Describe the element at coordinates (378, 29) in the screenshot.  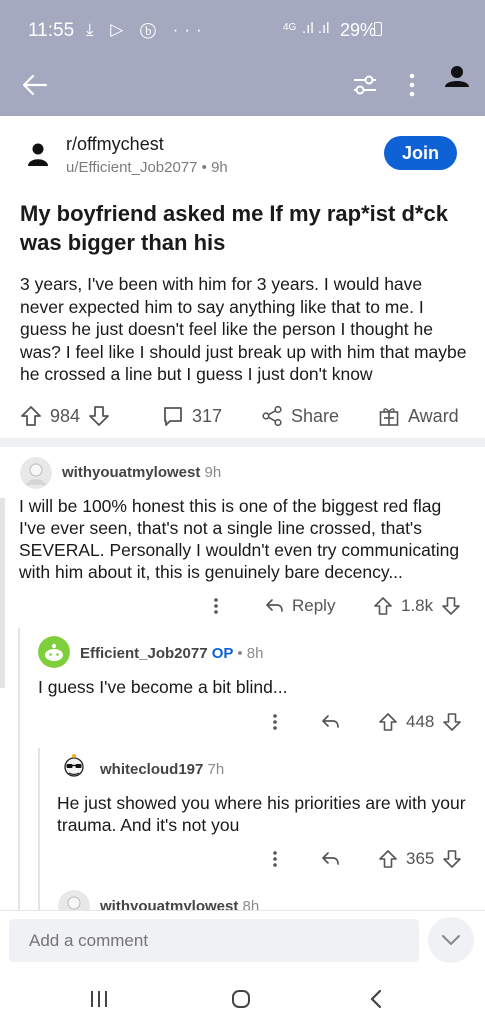
I see `battery-icon` at that location.